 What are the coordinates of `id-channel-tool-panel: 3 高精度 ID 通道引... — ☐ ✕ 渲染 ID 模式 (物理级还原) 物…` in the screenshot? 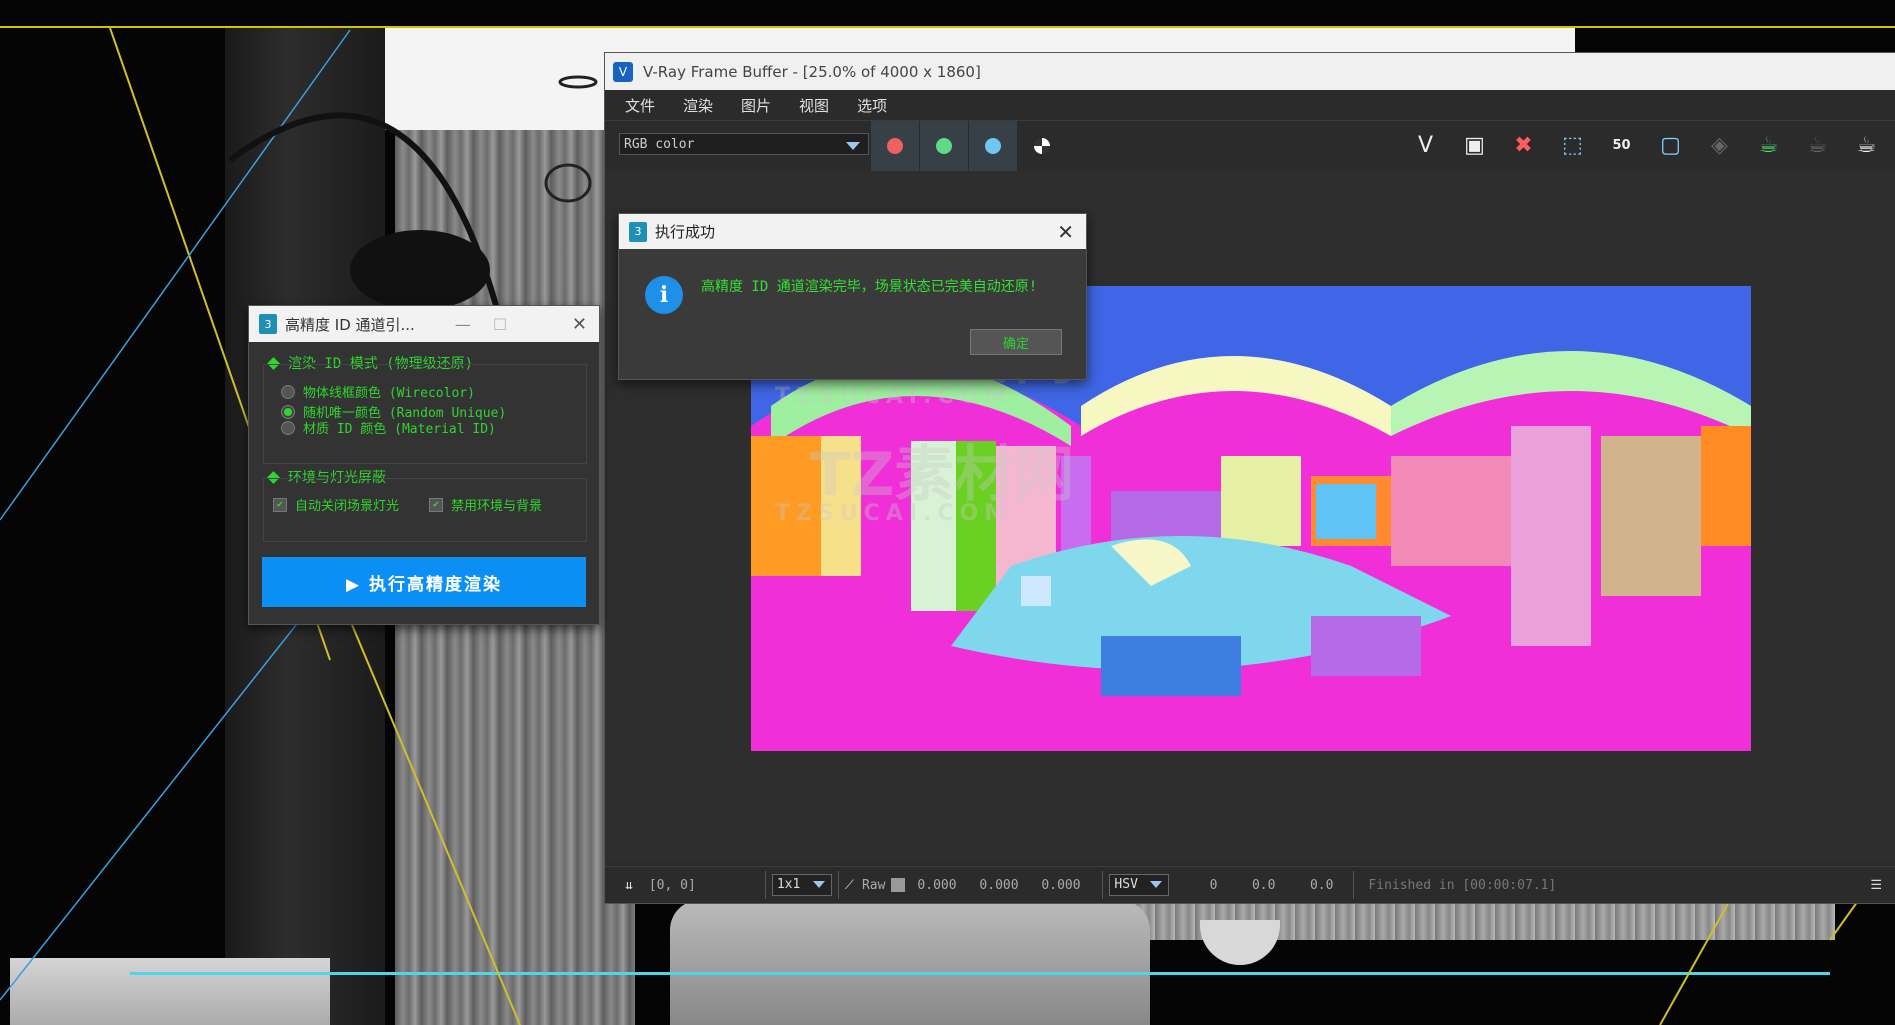 It's located at (424, 465).